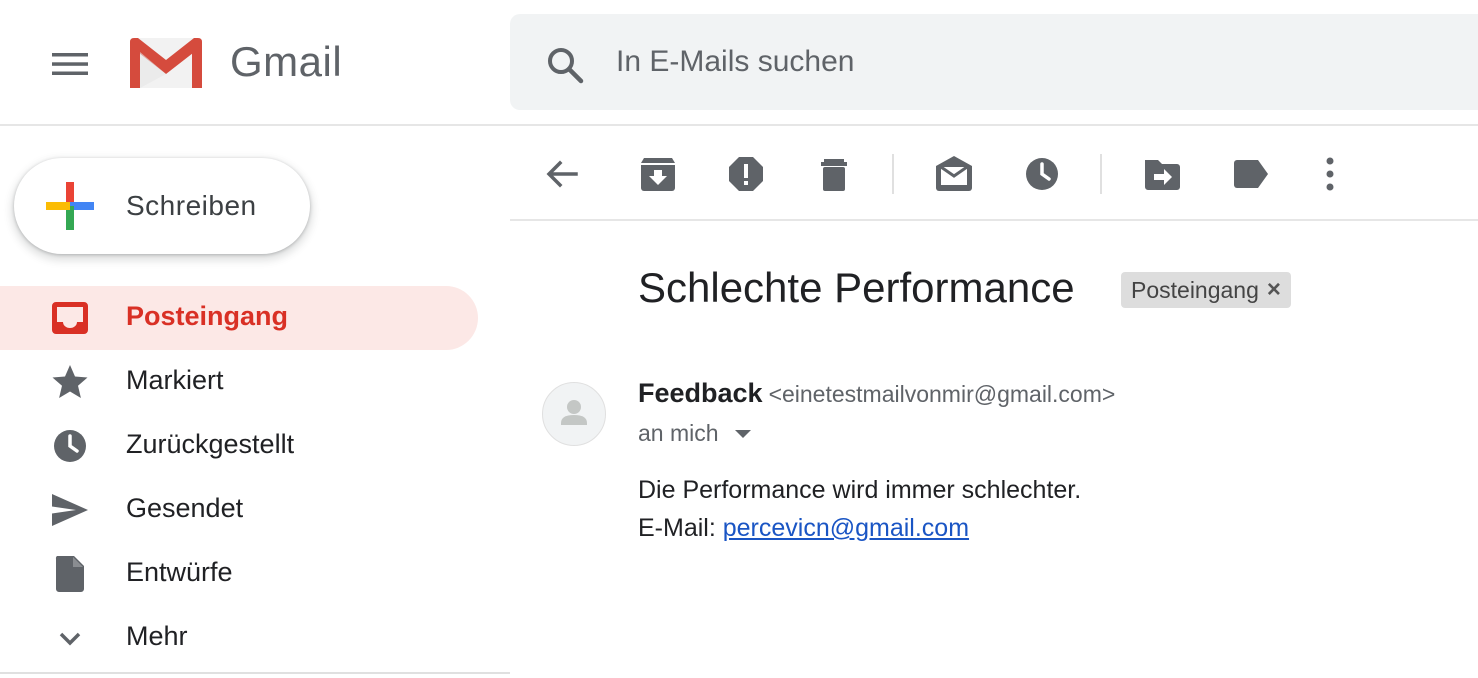  I want to click on label-chip-inbox: Posteingang ×, so click(1206, 290).